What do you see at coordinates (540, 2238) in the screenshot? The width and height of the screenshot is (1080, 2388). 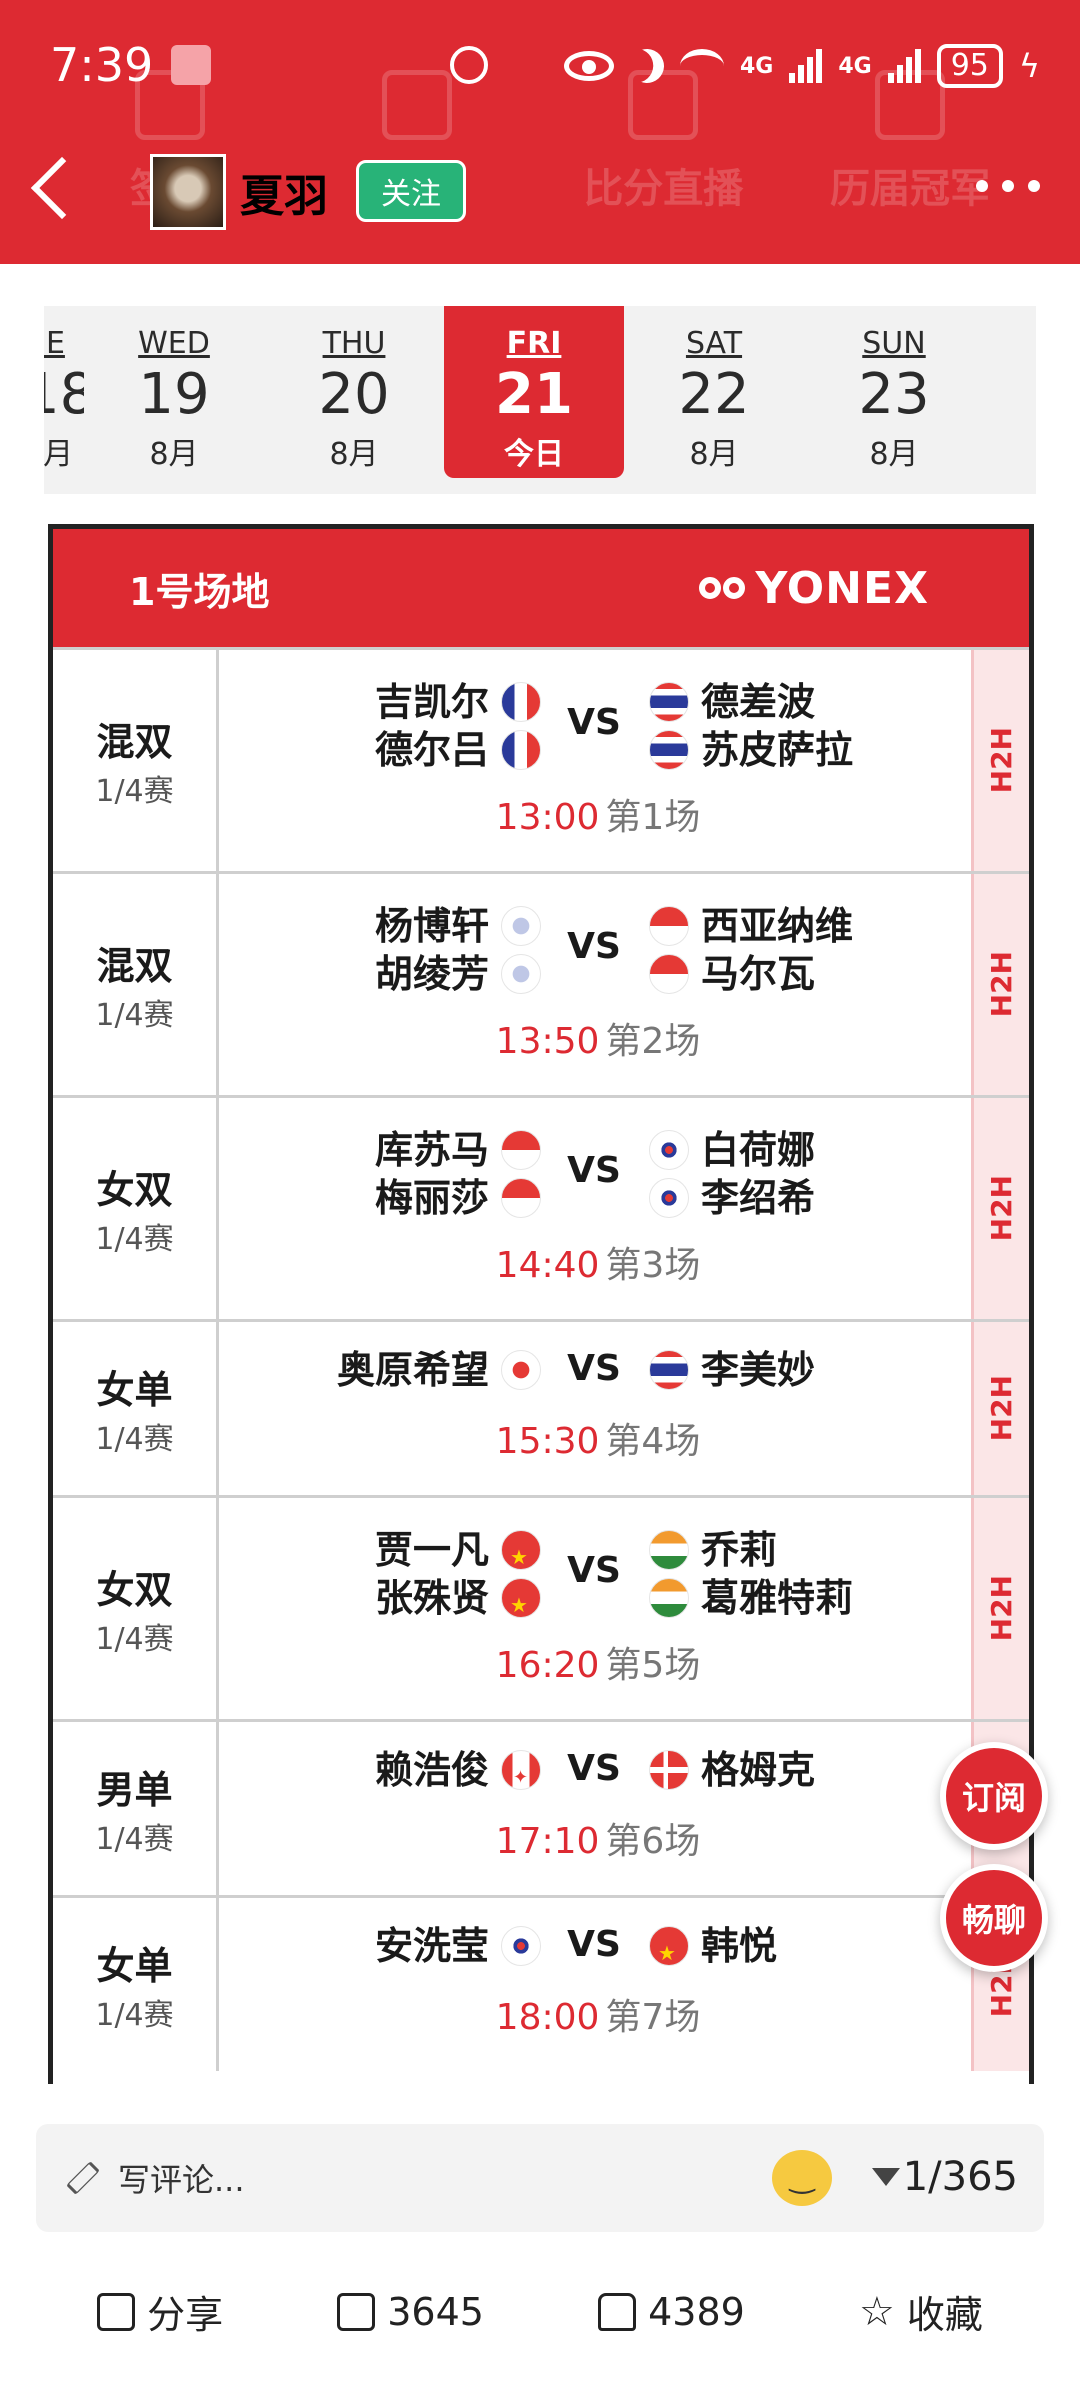 I see `bottom-bar: 写评论... 1/365 分享 3645 4389 ☆收藏` at bounding box center [540, 2238].